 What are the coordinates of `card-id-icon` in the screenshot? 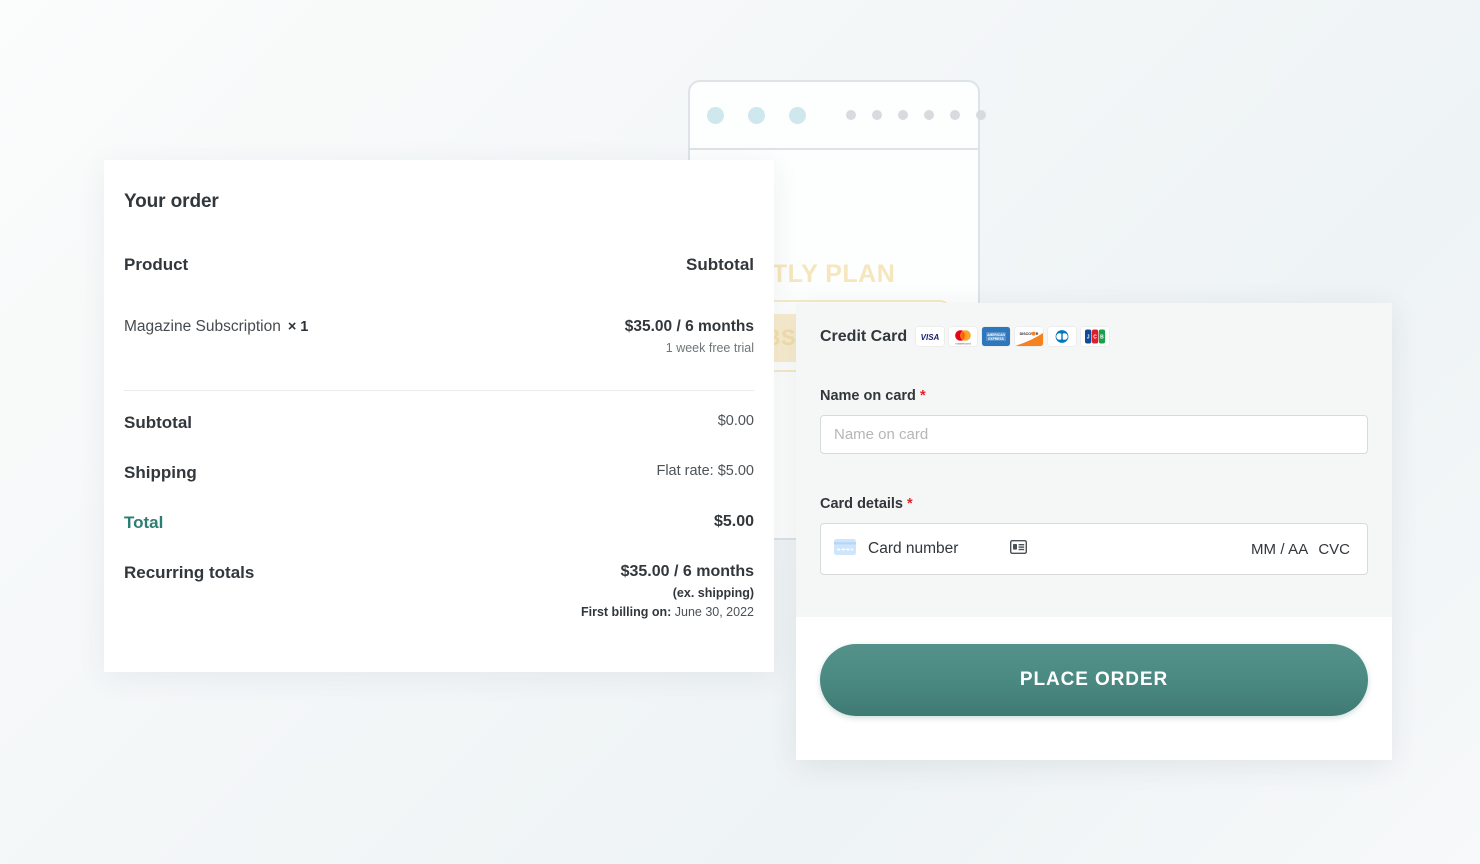 It's located at (1019, 549).